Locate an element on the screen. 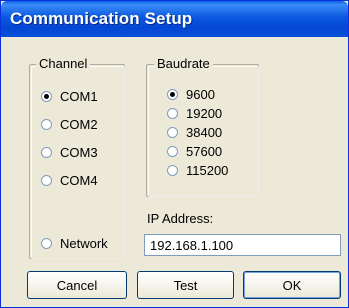 The height and width of the screenshot is (308, 349). channel-option-label: COM2 is located at coordinates (79, 124).